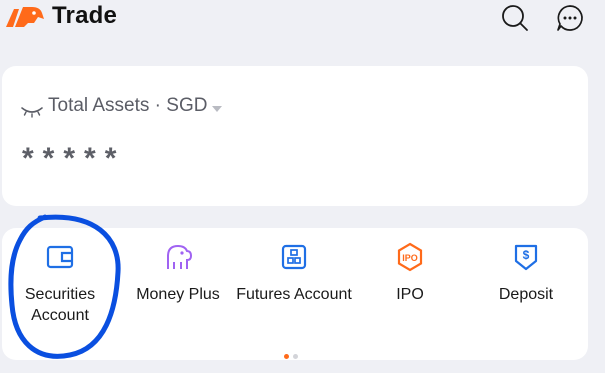  Describe the element at coordinates (410, 273) in the screenshot. I see `menu-item-ipo: IPO IPO` at that location.